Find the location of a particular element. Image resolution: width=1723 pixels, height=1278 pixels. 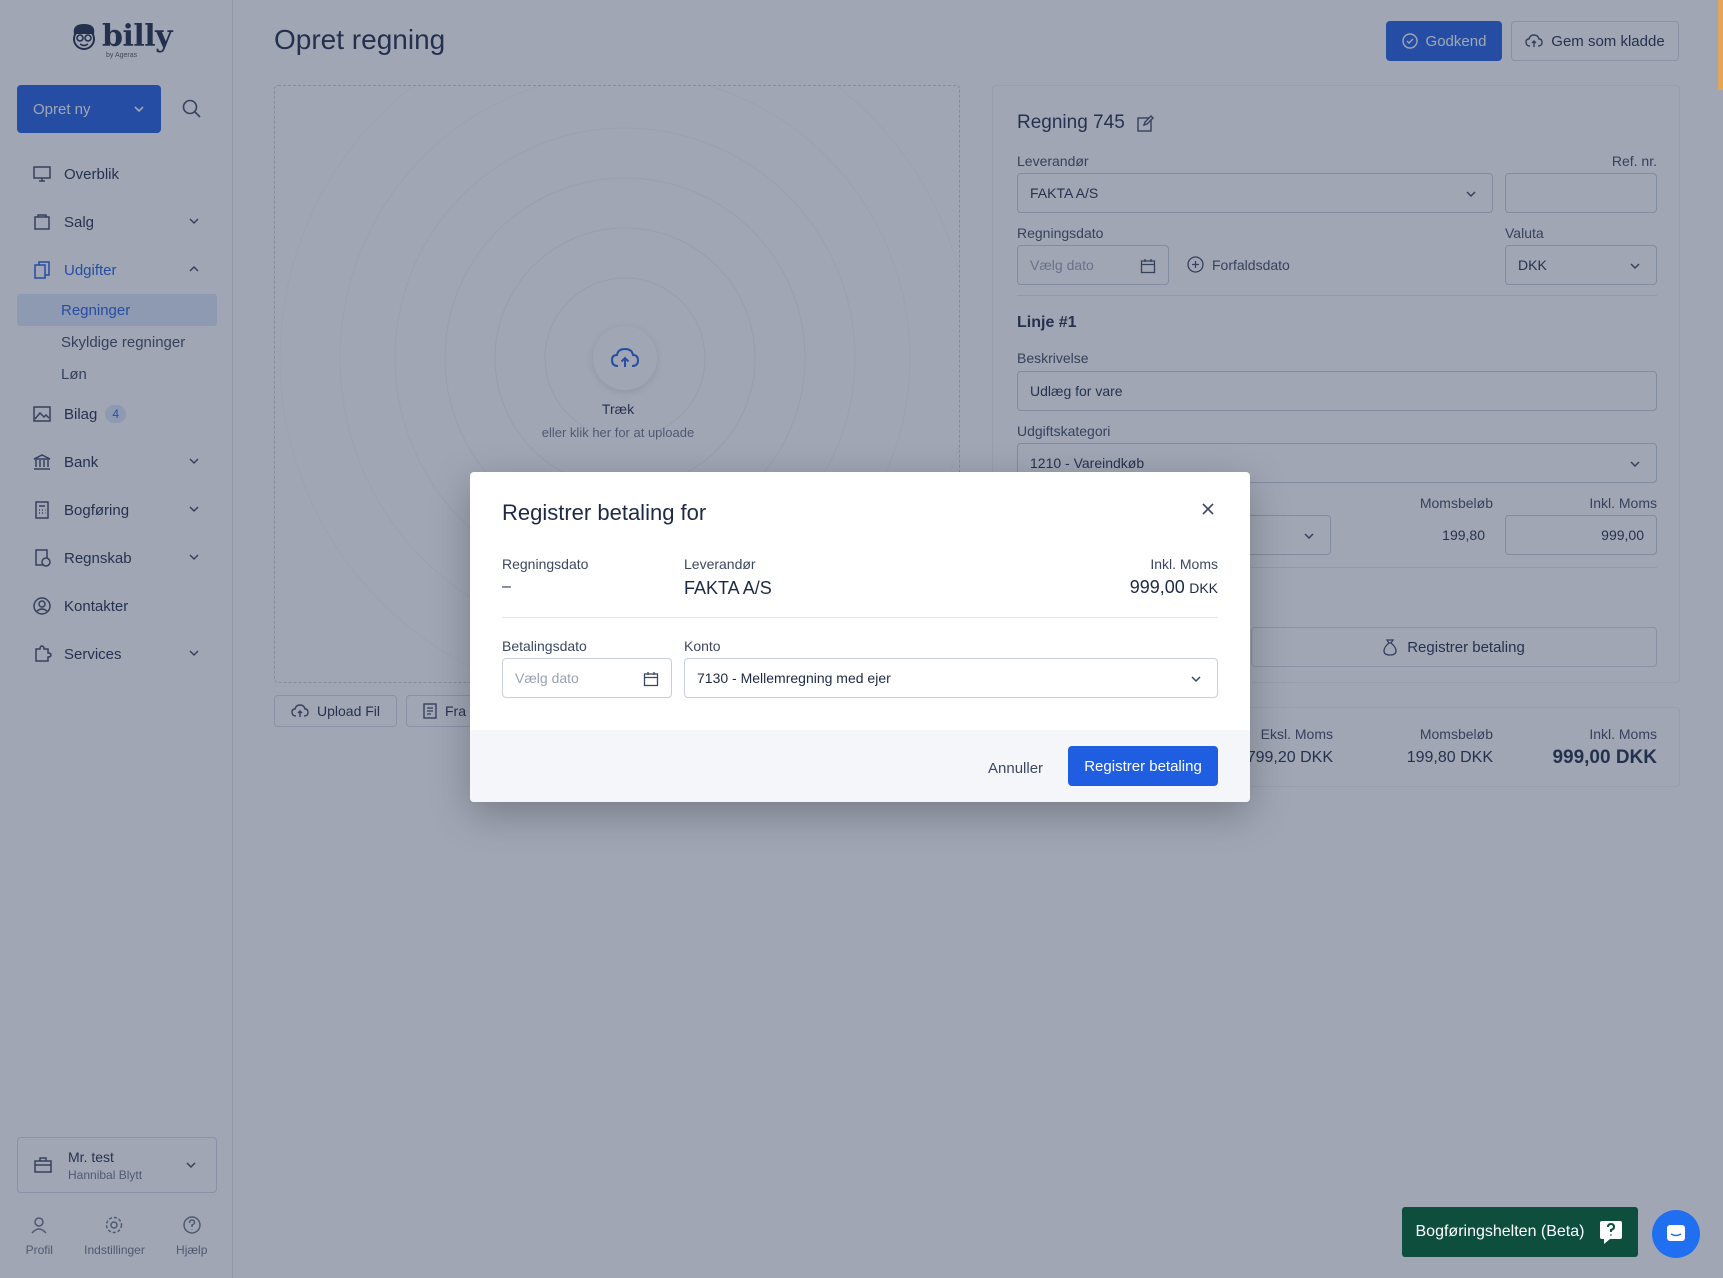

account-value: 7130 - Mellemregning med ejer is located at coordinates (794, 678).